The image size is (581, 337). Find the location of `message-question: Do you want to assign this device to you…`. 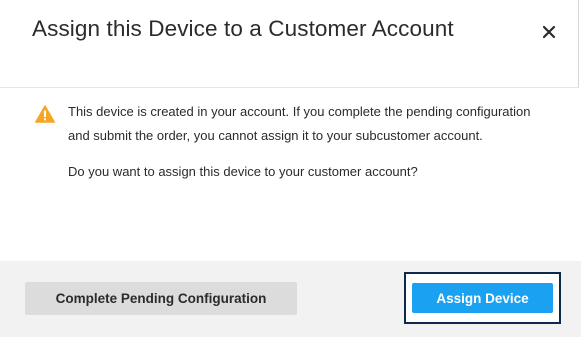

message-question: Do you want to assign this device to you… is located at coordinates (243, 171).